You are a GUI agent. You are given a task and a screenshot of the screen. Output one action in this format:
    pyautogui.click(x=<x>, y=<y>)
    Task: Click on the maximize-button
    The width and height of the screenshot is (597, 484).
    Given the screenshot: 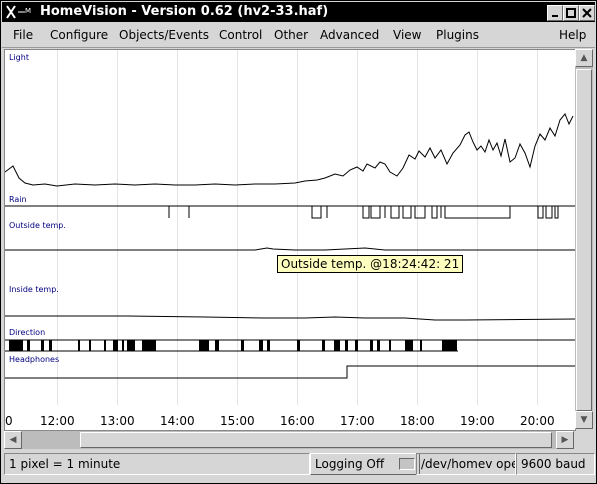 What is the action you would take?
    pyautogui.click(x=571, y=13)
    